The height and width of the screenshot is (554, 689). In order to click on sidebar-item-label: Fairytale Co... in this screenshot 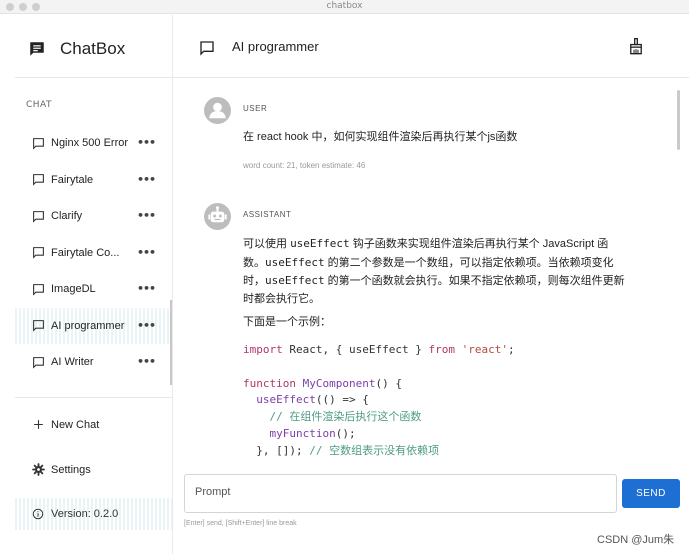, I will do `click(85, 252)`.